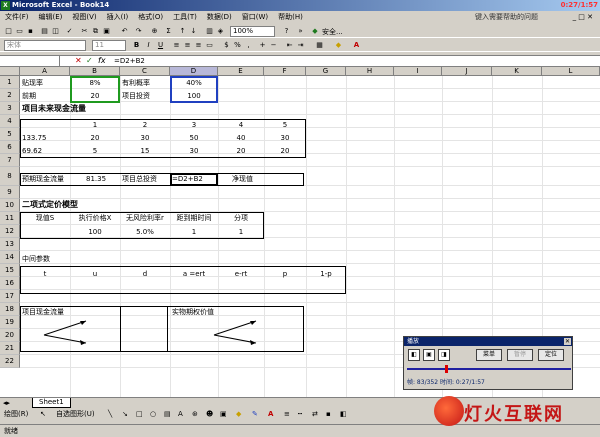 The width and height of the screenshot is (600, 437). Describe the element at coordinates (95, 138) in the screenshot. I see `cell-b5: 20` at that location.